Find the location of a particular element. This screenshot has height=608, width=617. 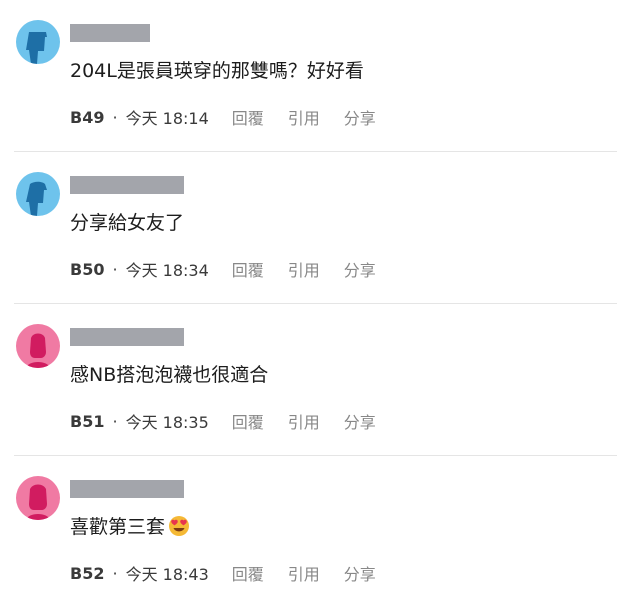

comment-time: 今天 18:35 is located at coordinates (167, 422).